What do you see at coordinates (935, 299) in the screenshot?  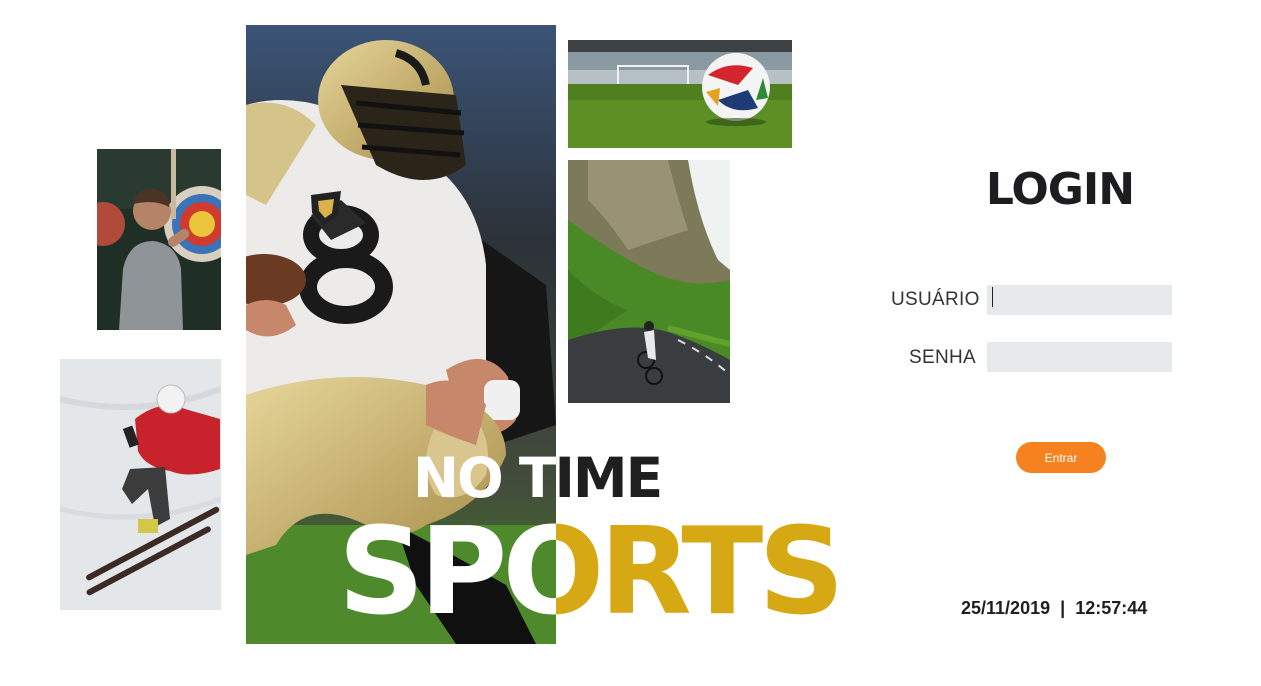 I see `username-label: USUÁRIO` at bounding box center [935, 299].